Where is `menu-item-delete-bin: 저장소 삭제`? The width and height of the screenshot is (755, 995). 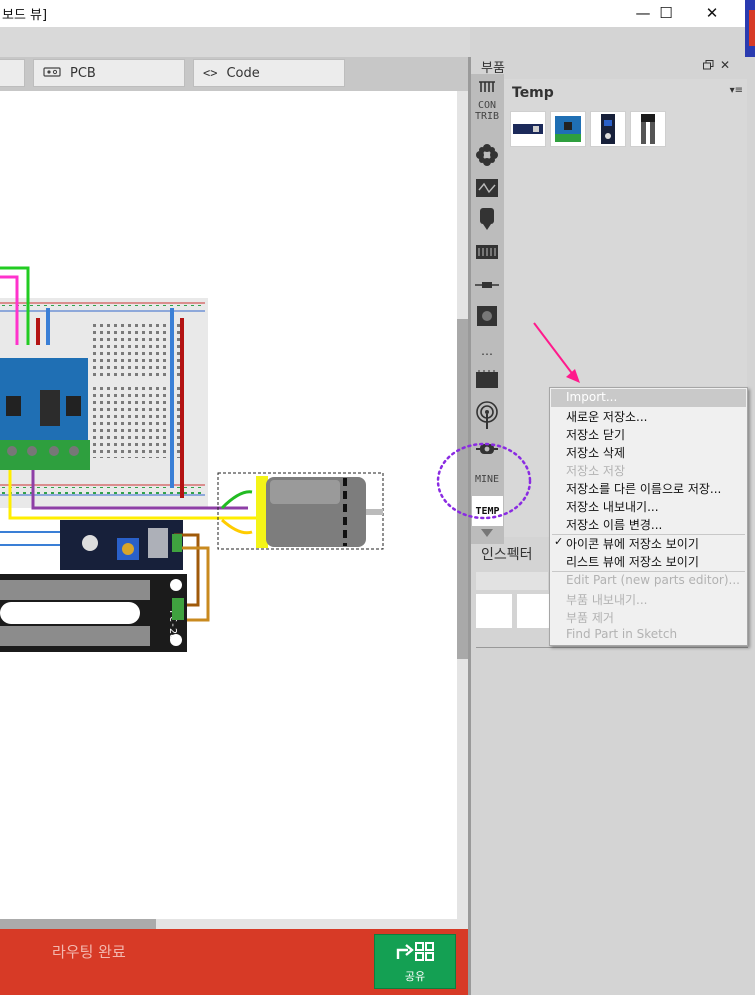
menu-item-delete-bin: 저장소 삭제 is located at coordinates (648, 452).